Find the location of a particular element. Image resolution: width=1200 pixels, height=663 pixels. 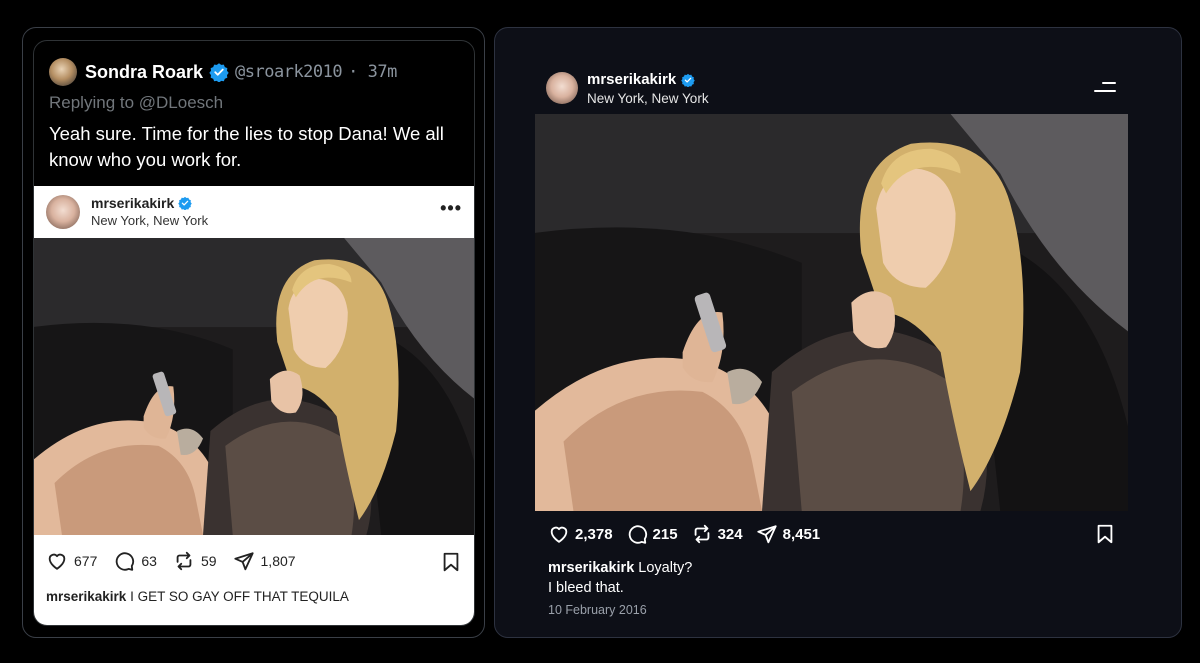

share-count: 1,807 is located at coordinates (278, 561).